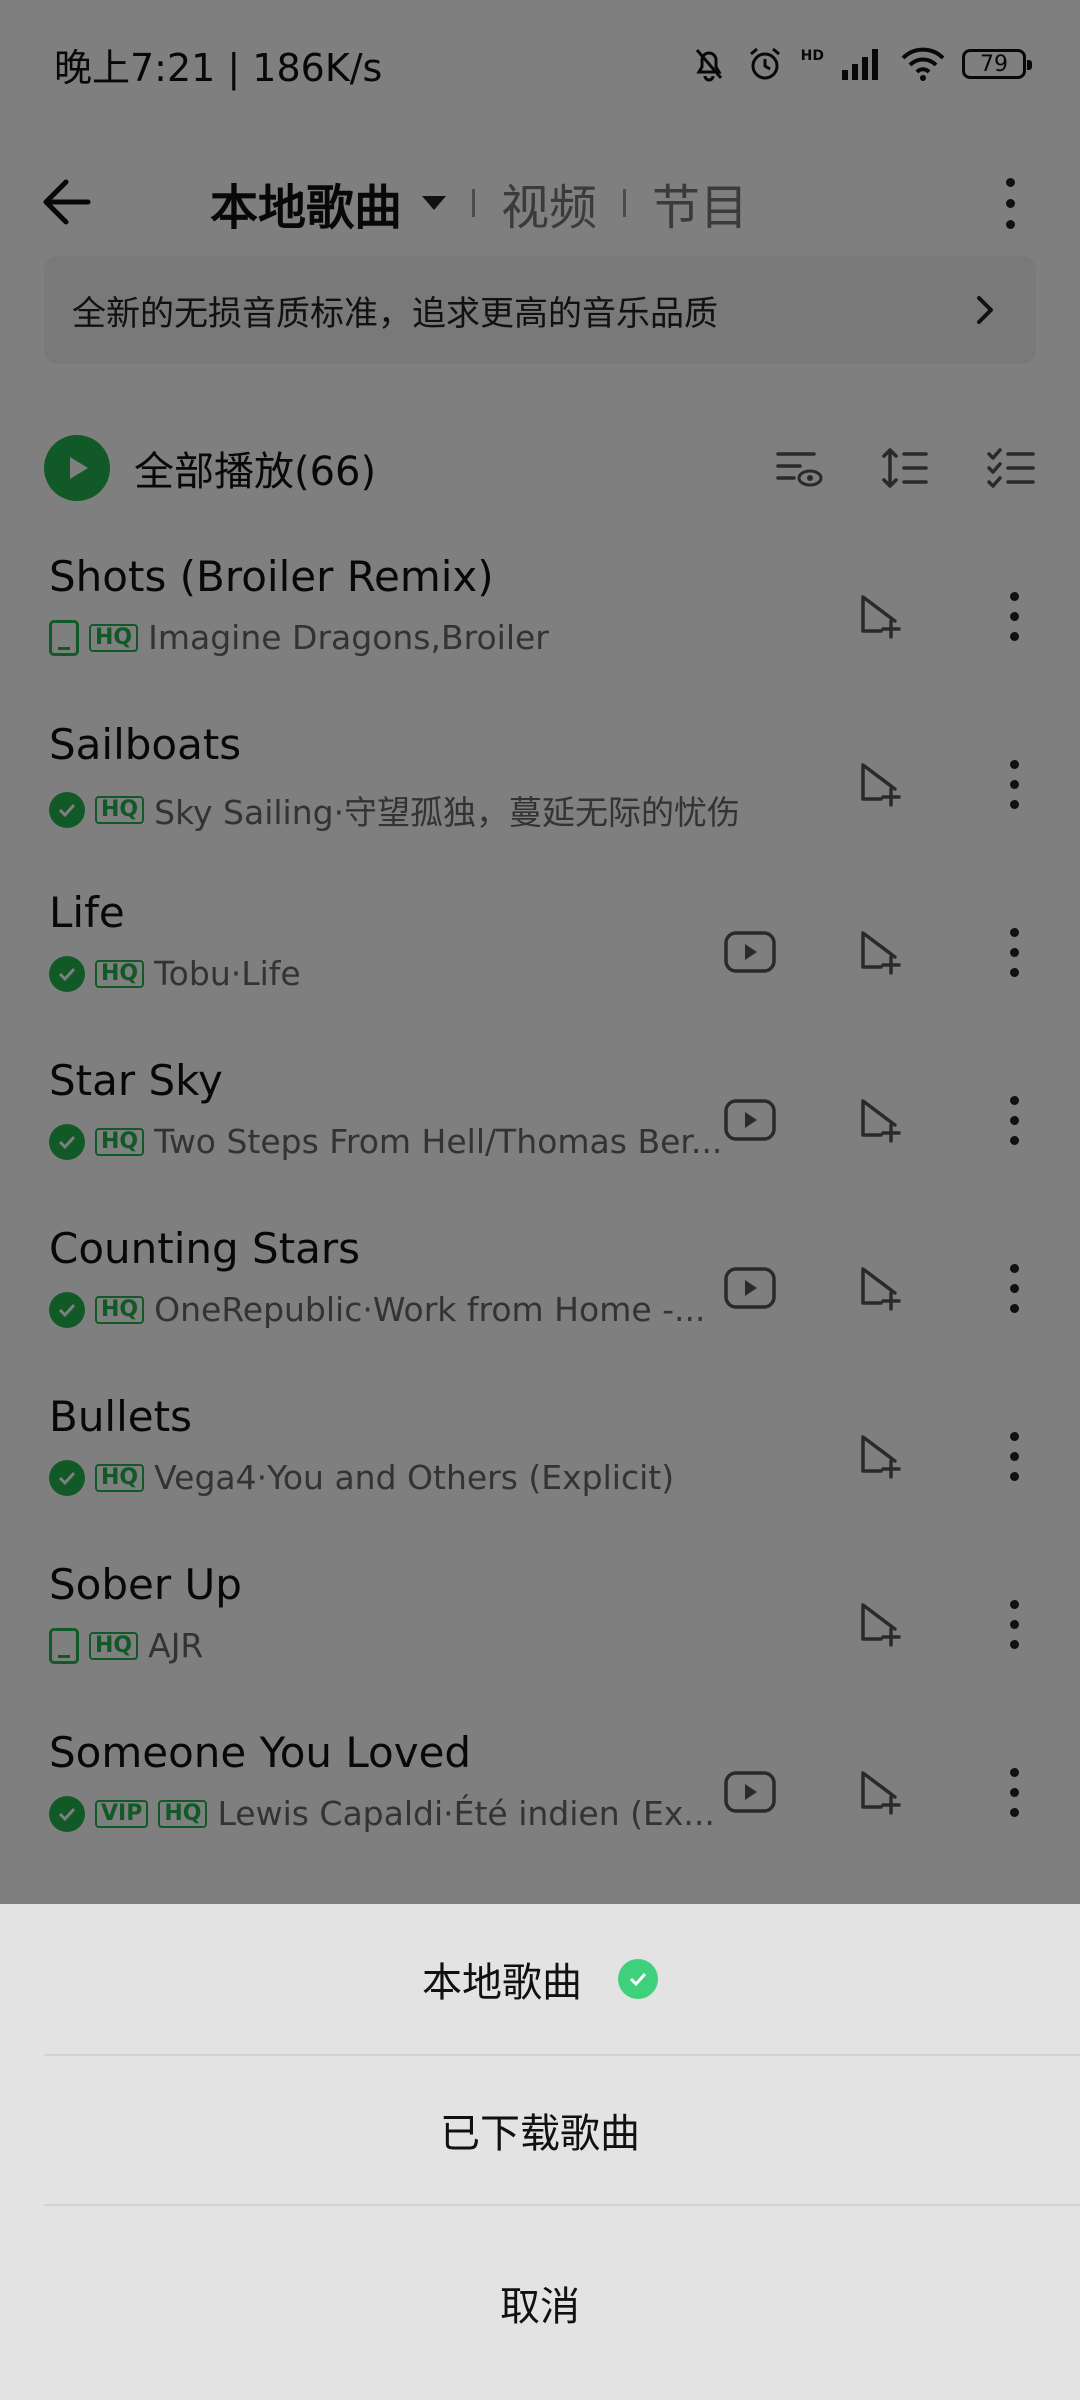  Describe the element at coordinates (540, 2307) in the screenshot. I see `cancel-label: 取消` at that location.